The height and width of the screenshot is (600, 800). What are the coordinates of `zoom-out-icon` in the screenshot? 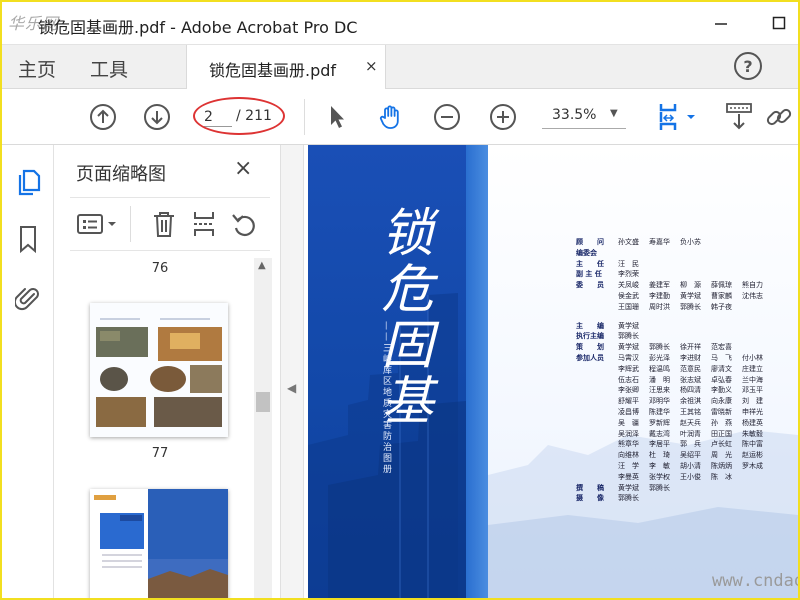 It's located at (447, 117).